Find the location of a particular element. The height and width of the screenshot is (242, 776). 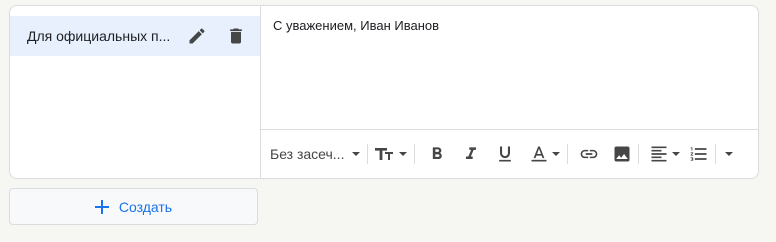

more-formatting-button is located at coordinates (729, 154).